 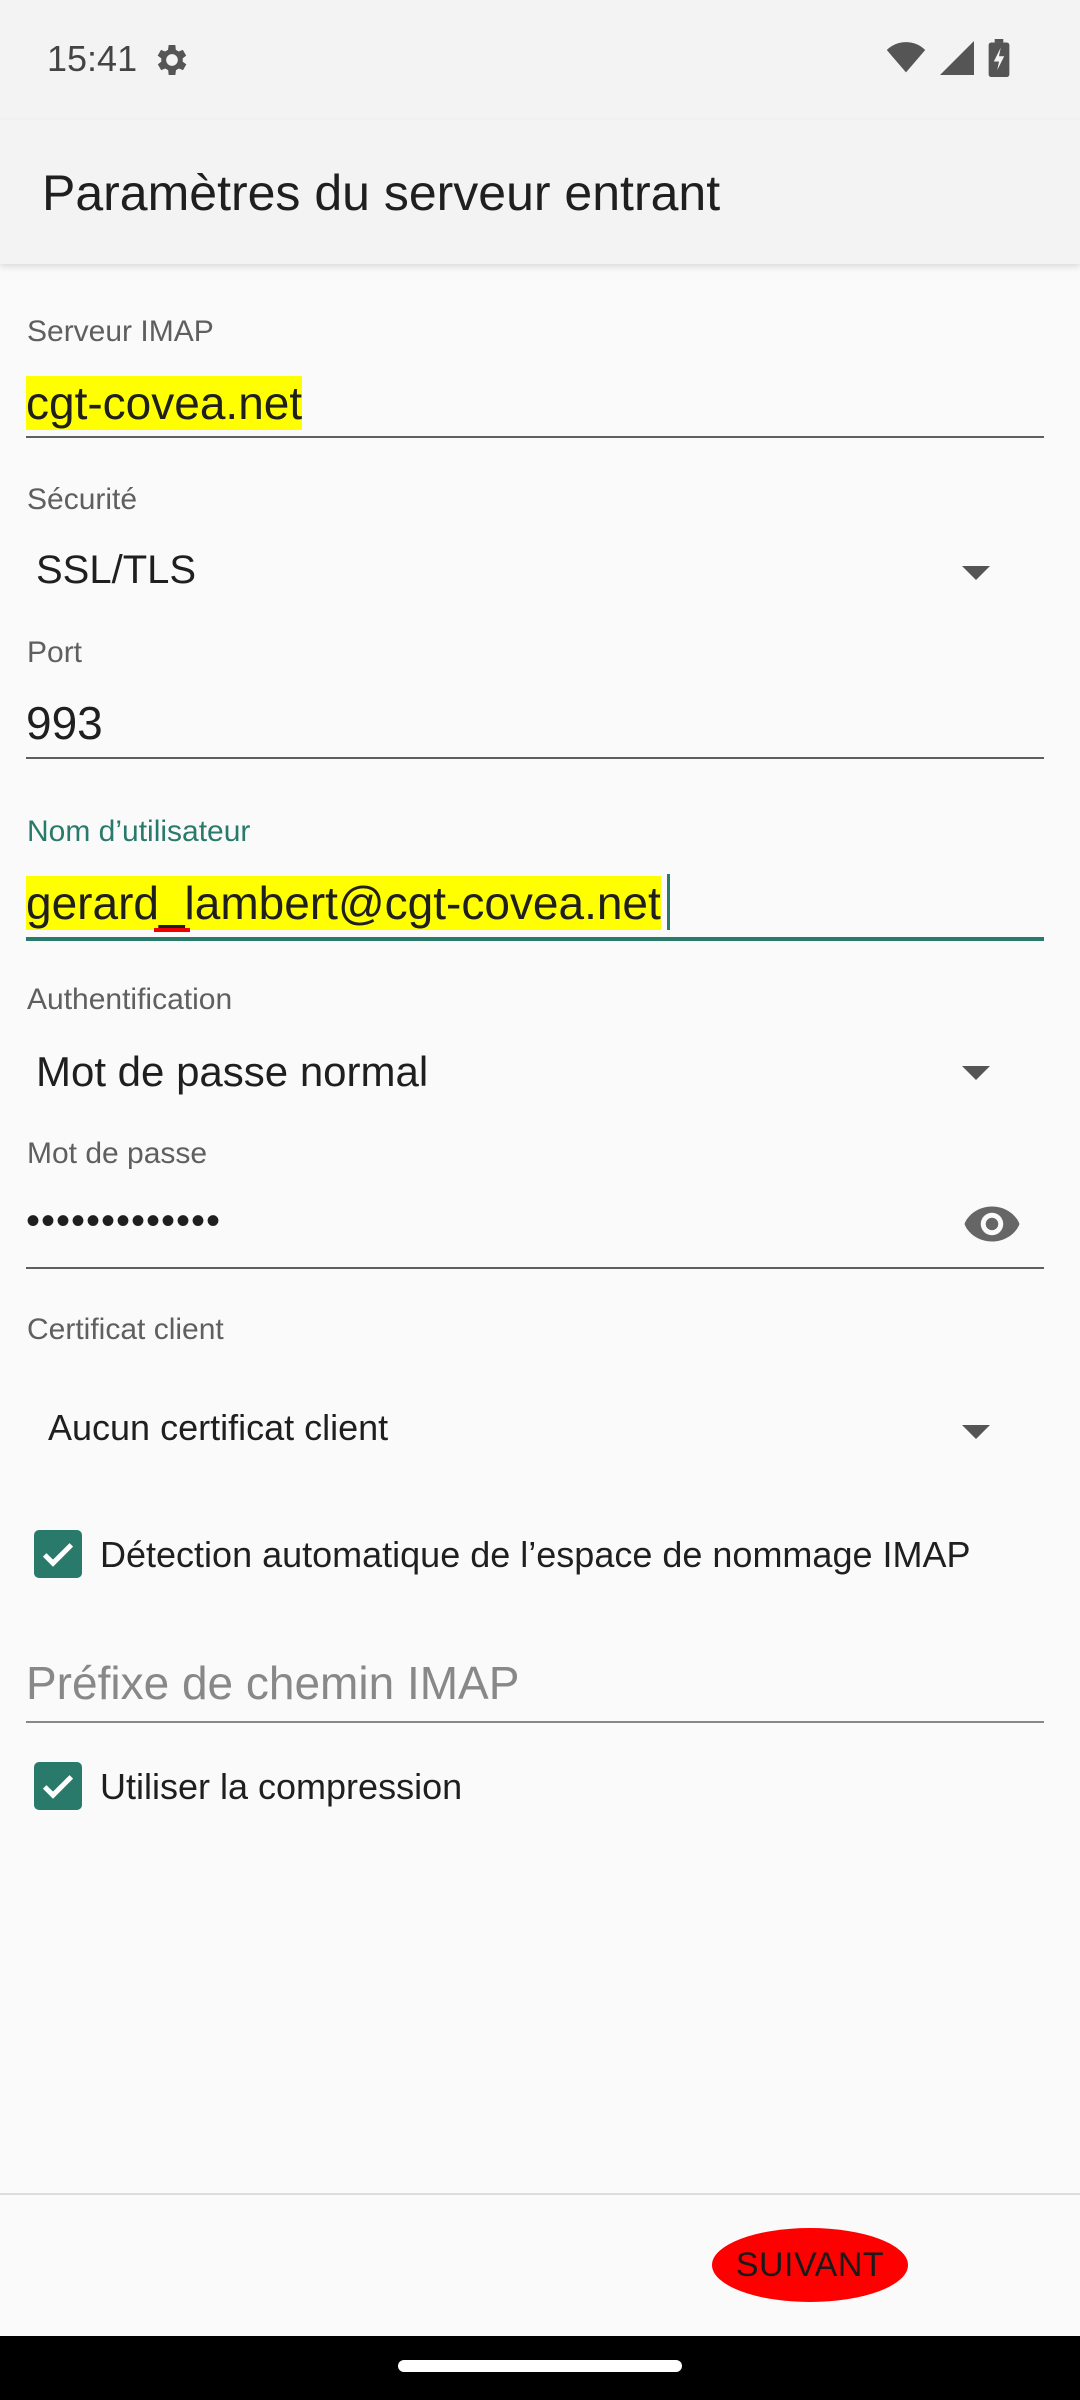 I want to click on imap-server-underline, so click(x=535, y=437).